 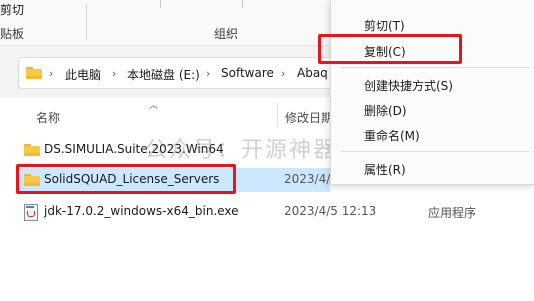 What do you see at coordinates (247, 73) in the screenshot?
I see `breadcrumb-software: Software` at bounding box center [247, 73].